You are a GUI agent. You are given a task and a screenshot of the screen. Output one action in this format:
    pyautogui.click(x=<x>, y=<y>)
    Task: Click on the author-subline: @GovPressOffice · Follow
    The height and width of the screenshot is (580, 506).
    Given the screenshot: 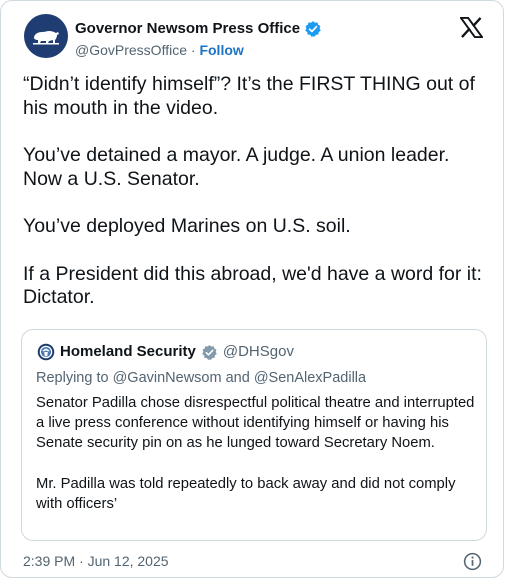 What is the action you would take?
    pyautogui.click(x=159, y=50)
    